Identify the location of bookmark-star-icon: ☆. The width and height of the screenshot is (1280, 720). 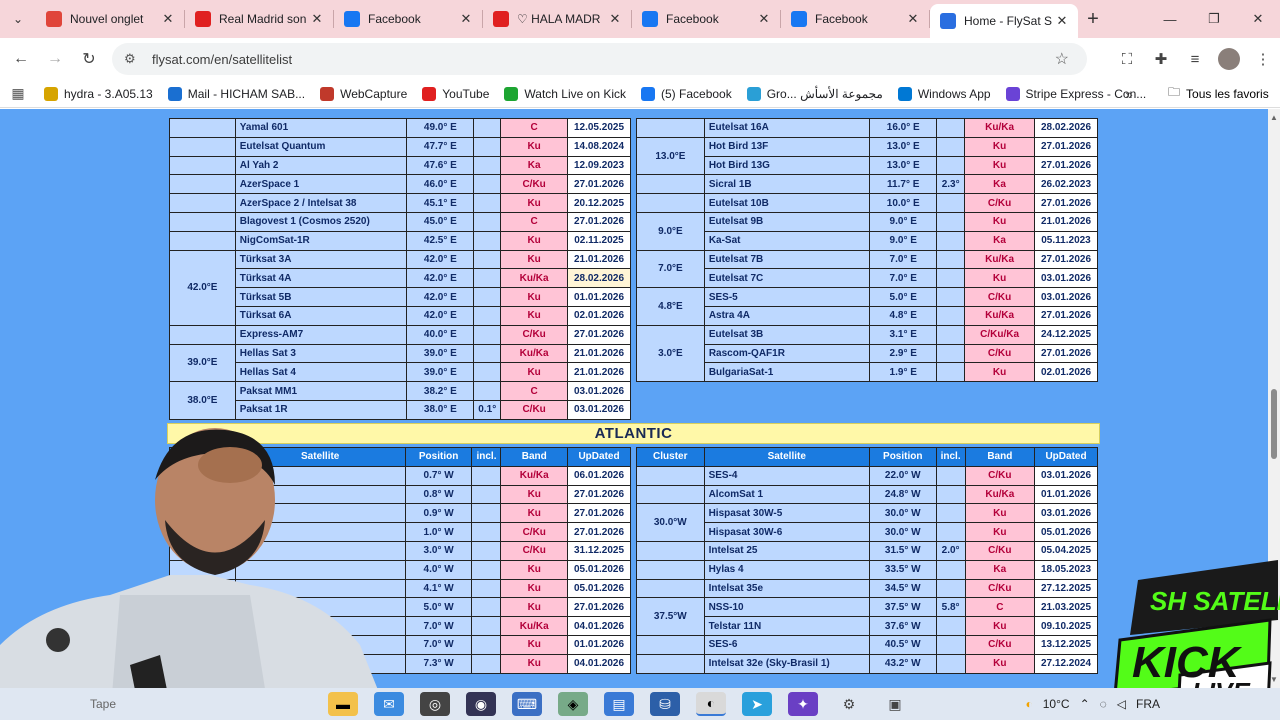
(1062, 59).